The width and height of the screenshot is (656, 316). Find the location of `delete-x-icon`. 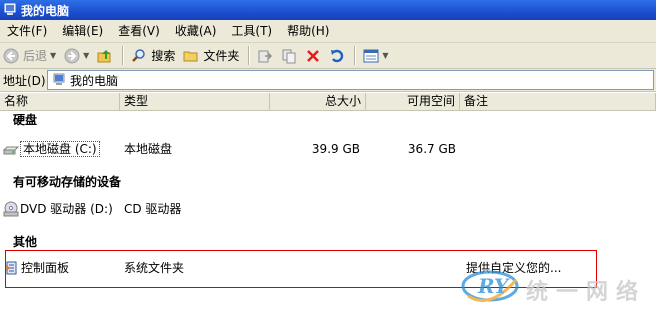

delete-x-icon is located at coordinates (313, 55).